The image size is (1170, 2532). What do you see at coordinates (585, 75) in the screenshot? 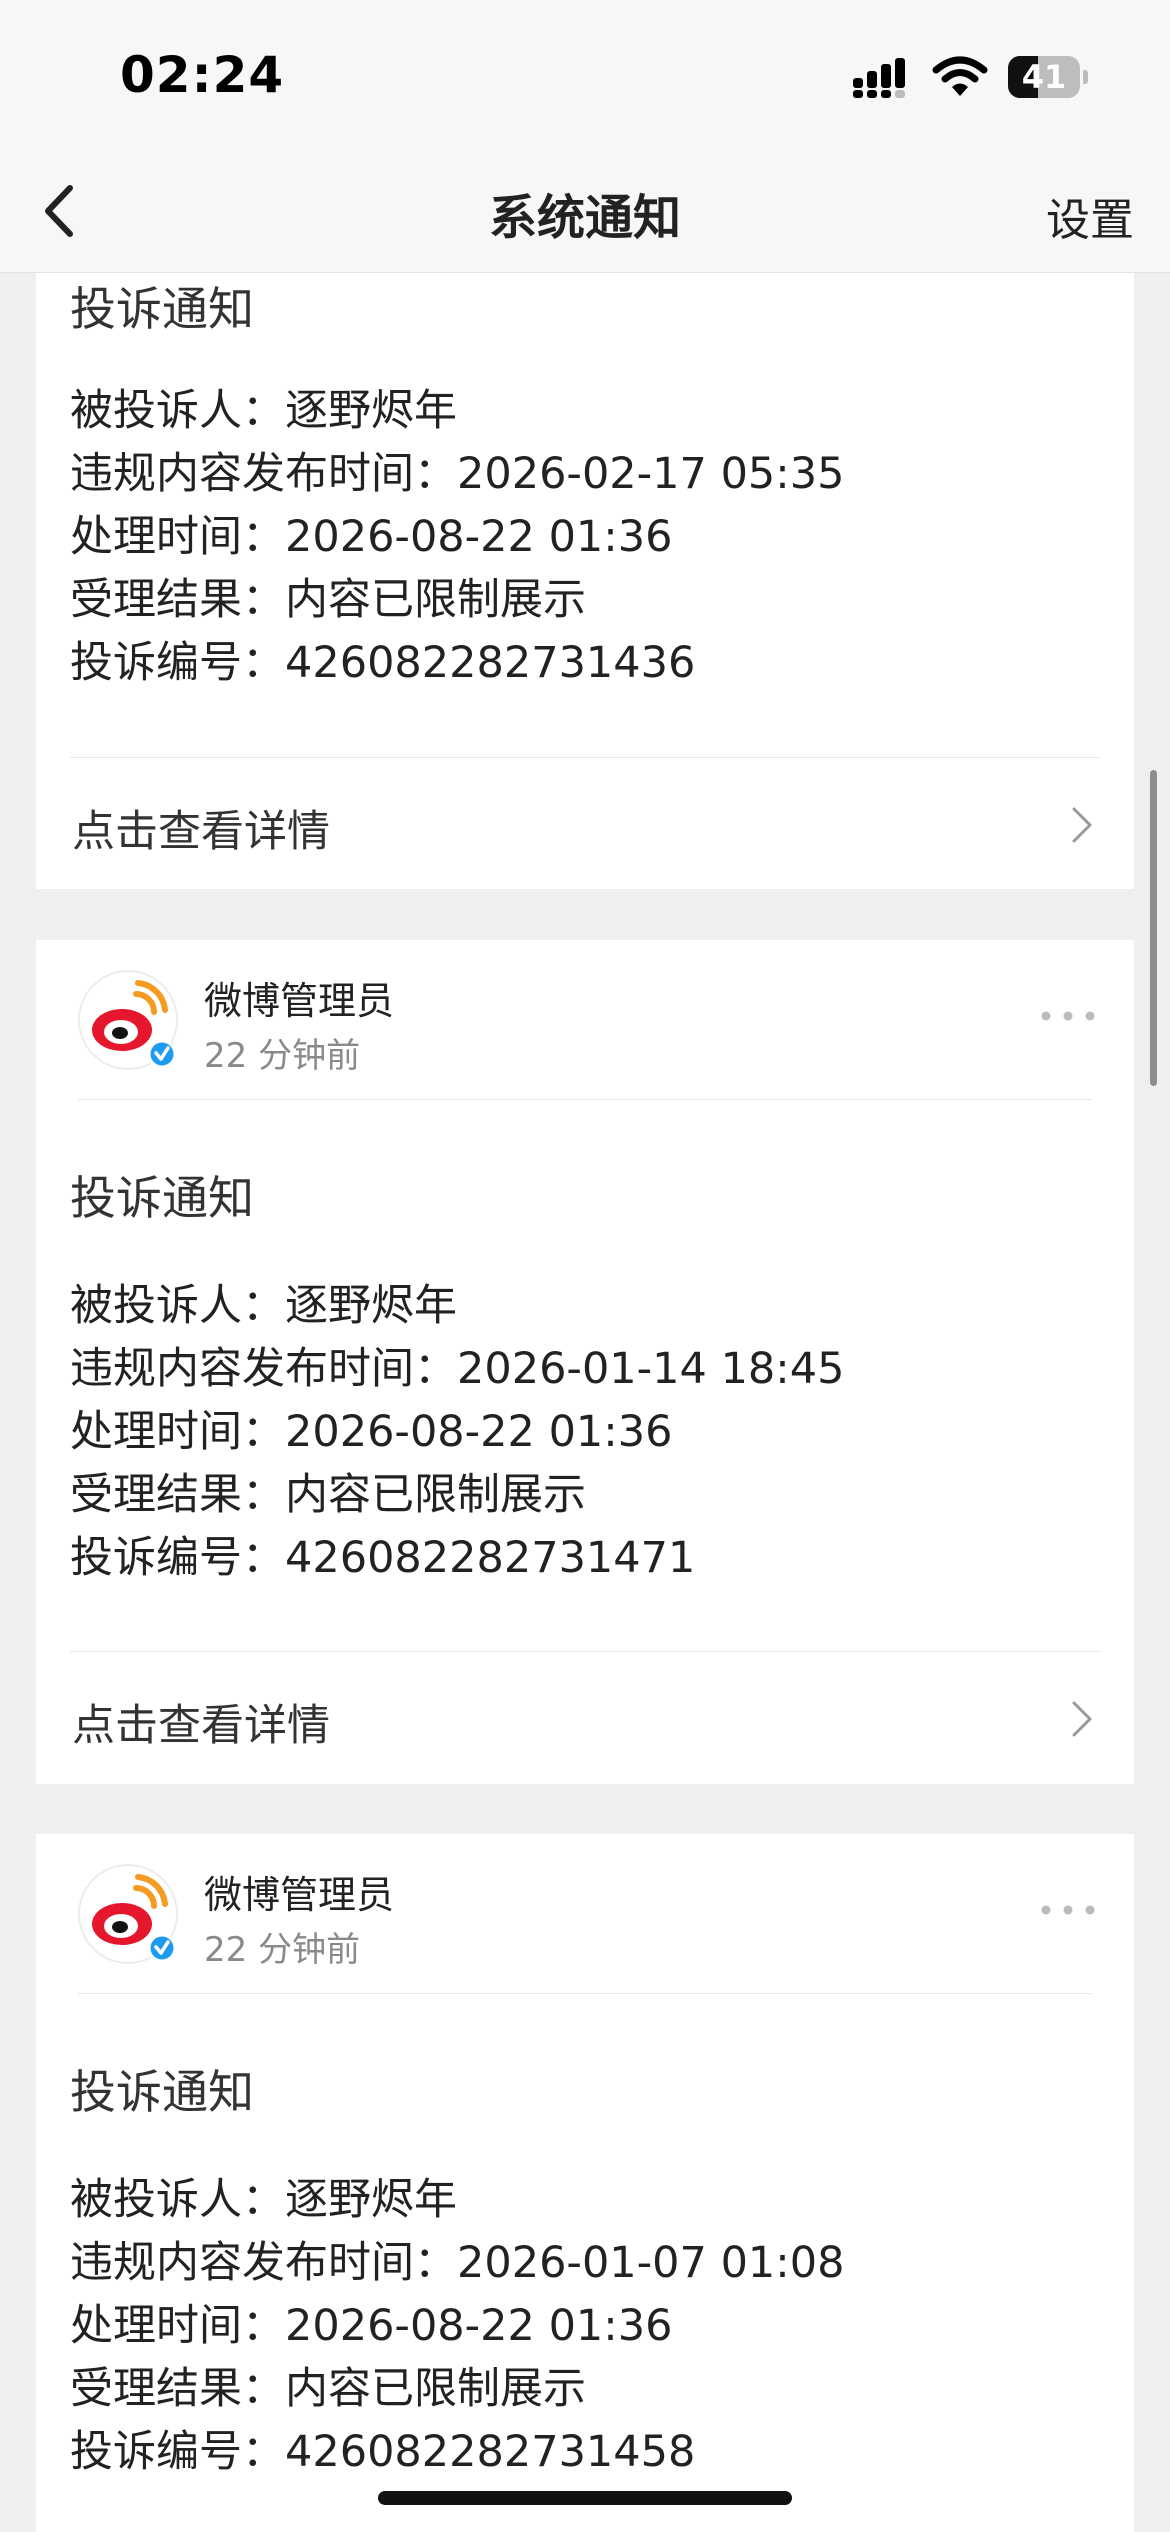
I see `status-bar: 02:24 41` at bounding box center [585, 75].